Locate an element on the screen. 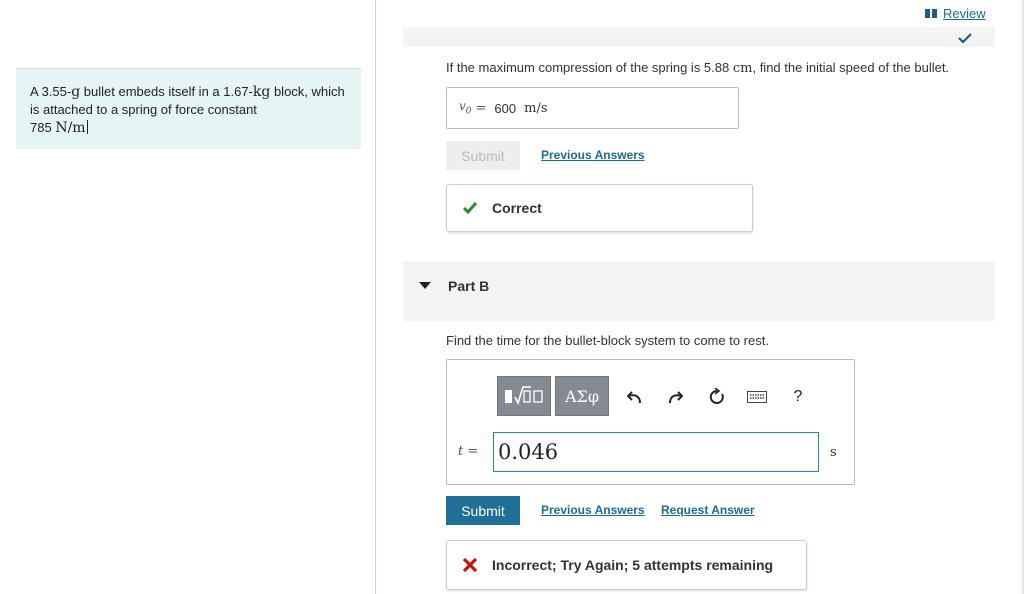 The width and height of the screenshot is (1024, 594). part-b-answer-unit: s is located at coordinates (833, 452).